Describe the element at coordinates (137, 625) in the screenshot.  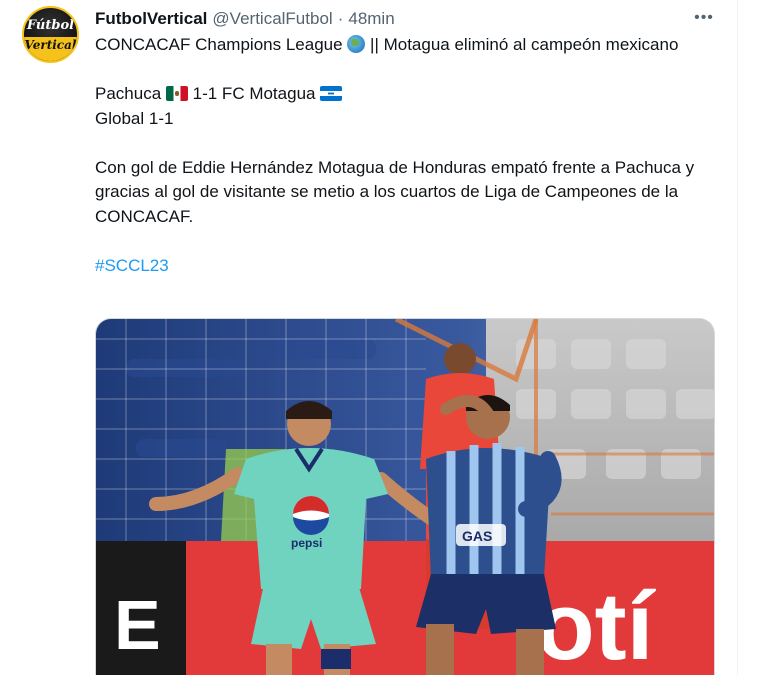
I see `board-letter: E` at that location.